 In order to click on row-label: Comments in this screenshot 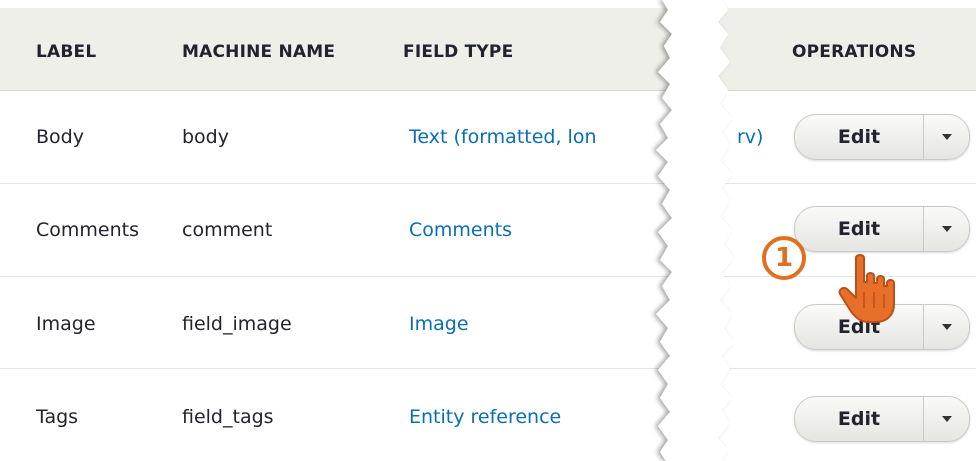, I will do `click(87, 230)`.